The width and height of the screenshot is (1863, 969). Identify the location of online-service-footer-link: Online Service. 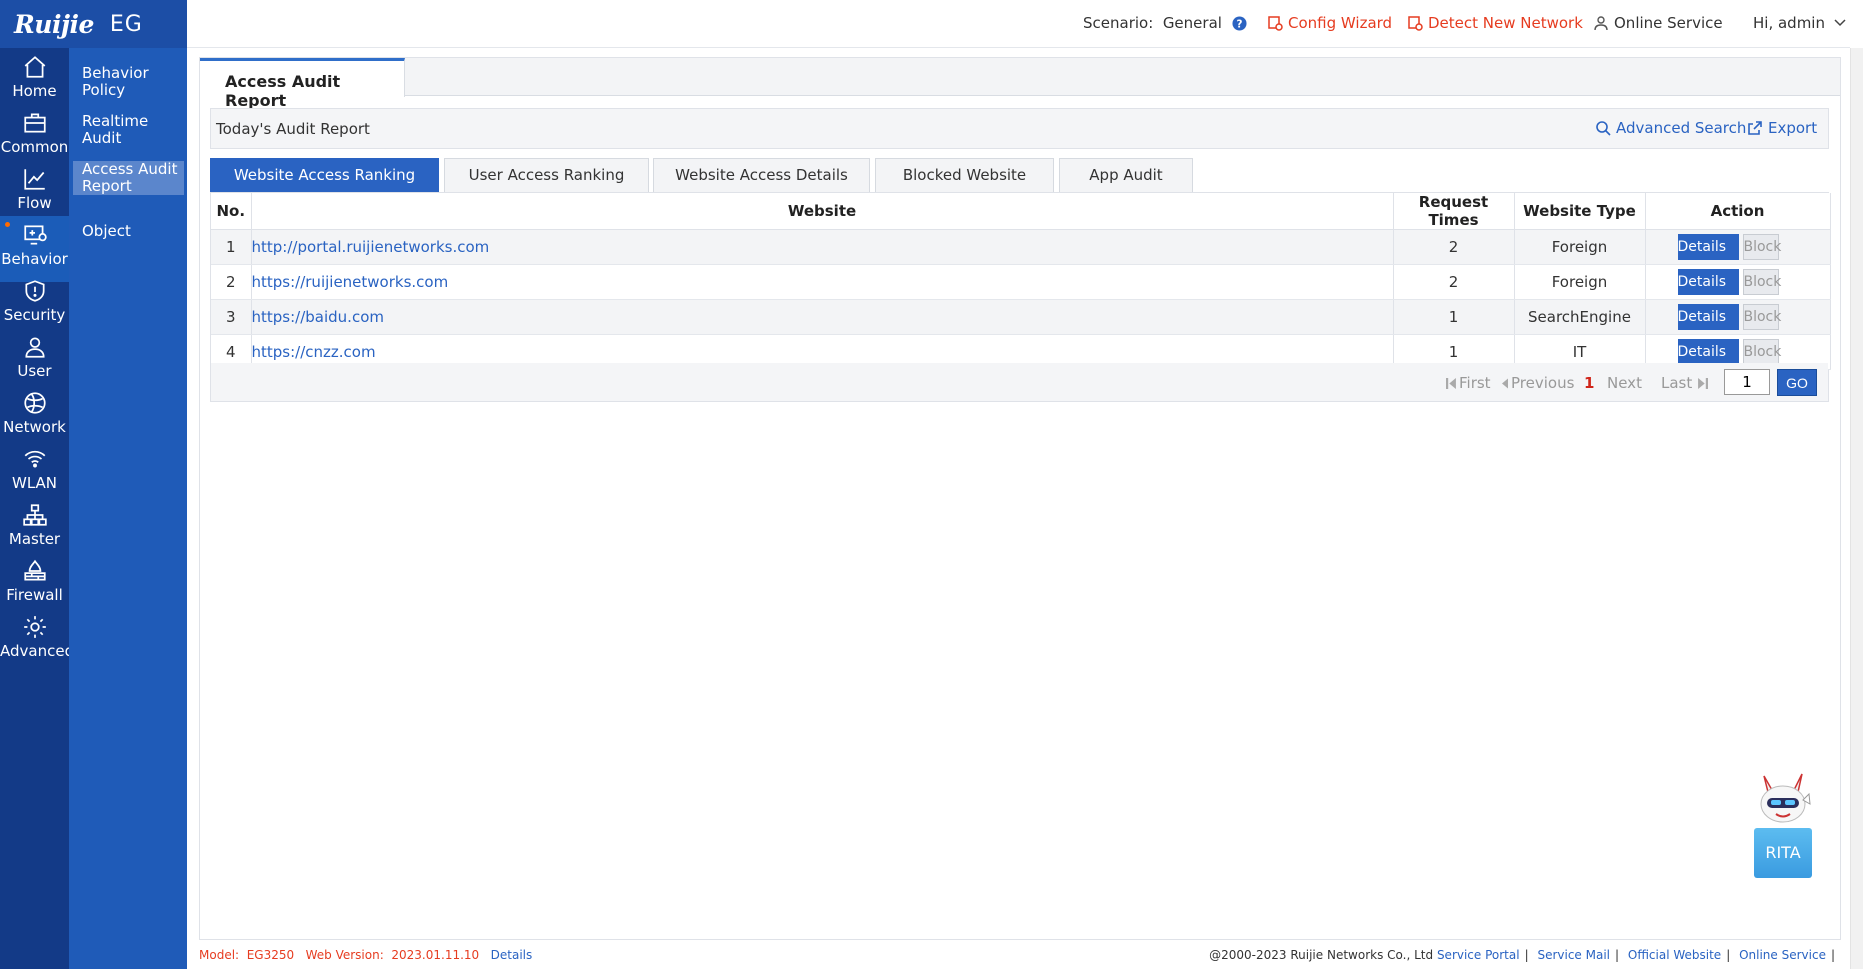
(1782, 955).